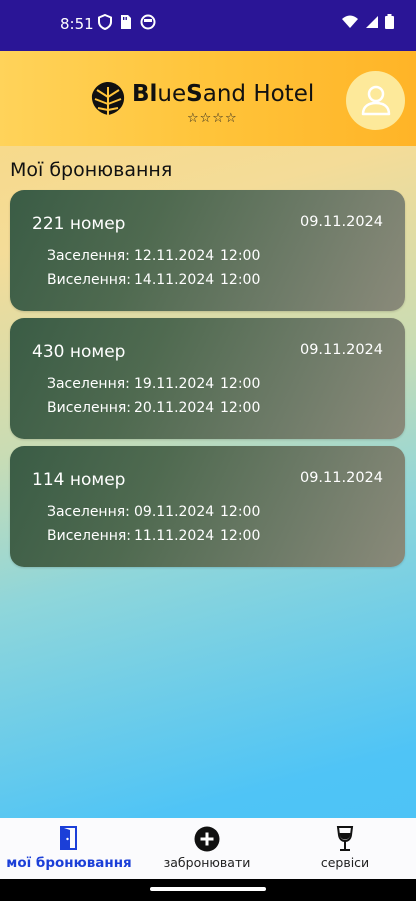 The height and width of the screenshot is (901, 416). I want to click on door-icon, so click(68, 838).